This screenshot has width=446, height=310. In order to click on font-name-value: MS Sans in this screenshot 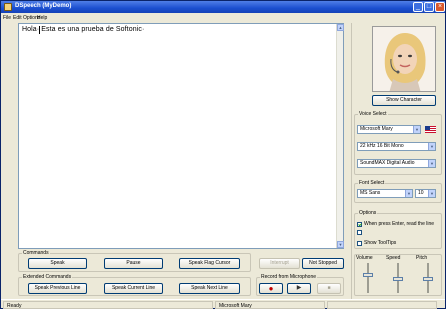, I will do `click(370, 193)`.